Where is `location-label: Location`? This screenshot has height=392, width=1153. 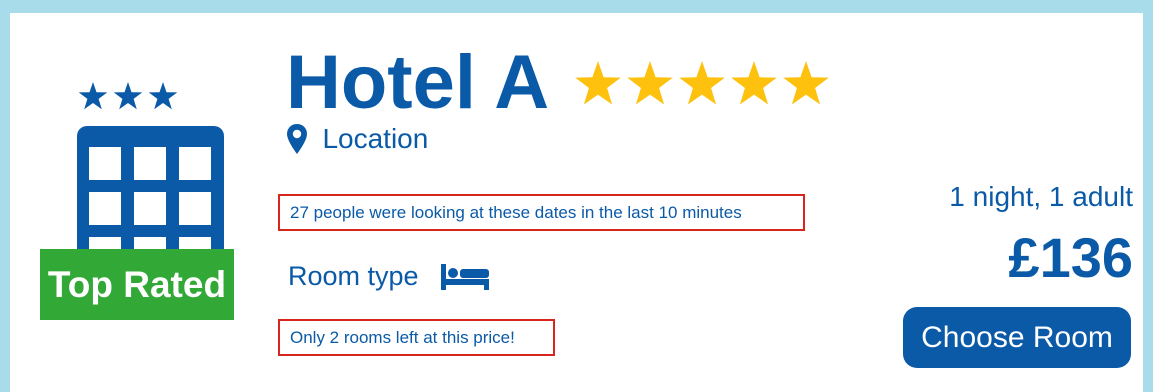
location-label: Location is located at coordinates (375, 138).